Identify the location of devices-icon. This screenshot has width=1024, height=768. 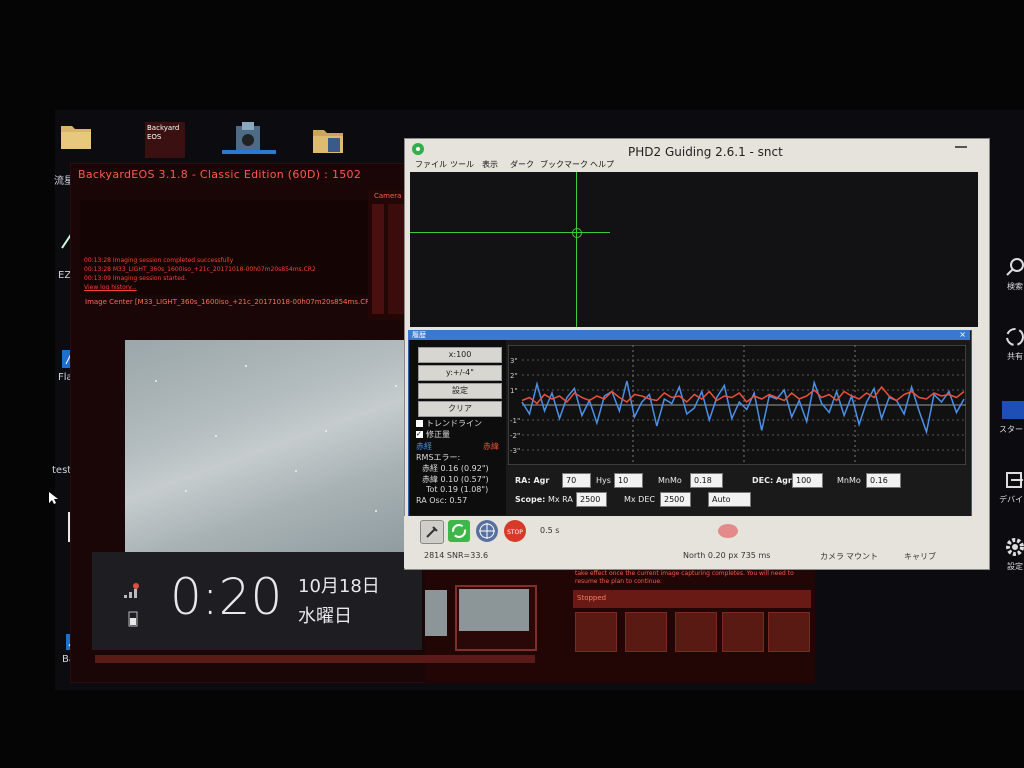
(1014, 480).